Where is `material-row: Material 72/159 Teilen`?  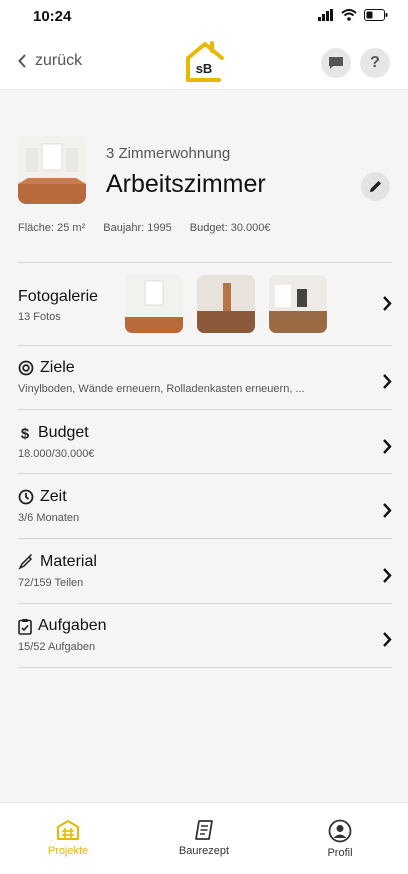 material-row: Material 72/159 Teilen is located at coordinates (205, 571).